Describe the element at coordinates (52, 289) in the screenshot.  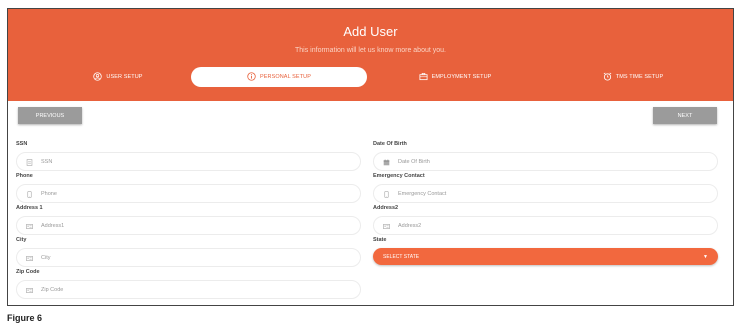
I see `zip-code-placeholder: Zip Code` at that location.